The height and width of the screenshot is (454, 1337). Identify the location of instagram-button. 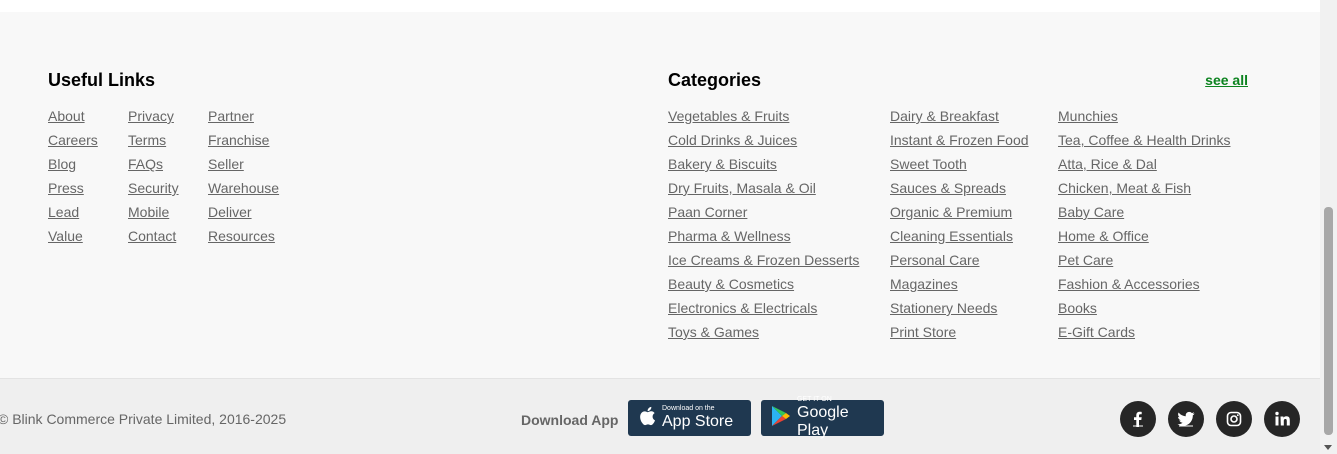
(1234, 419).